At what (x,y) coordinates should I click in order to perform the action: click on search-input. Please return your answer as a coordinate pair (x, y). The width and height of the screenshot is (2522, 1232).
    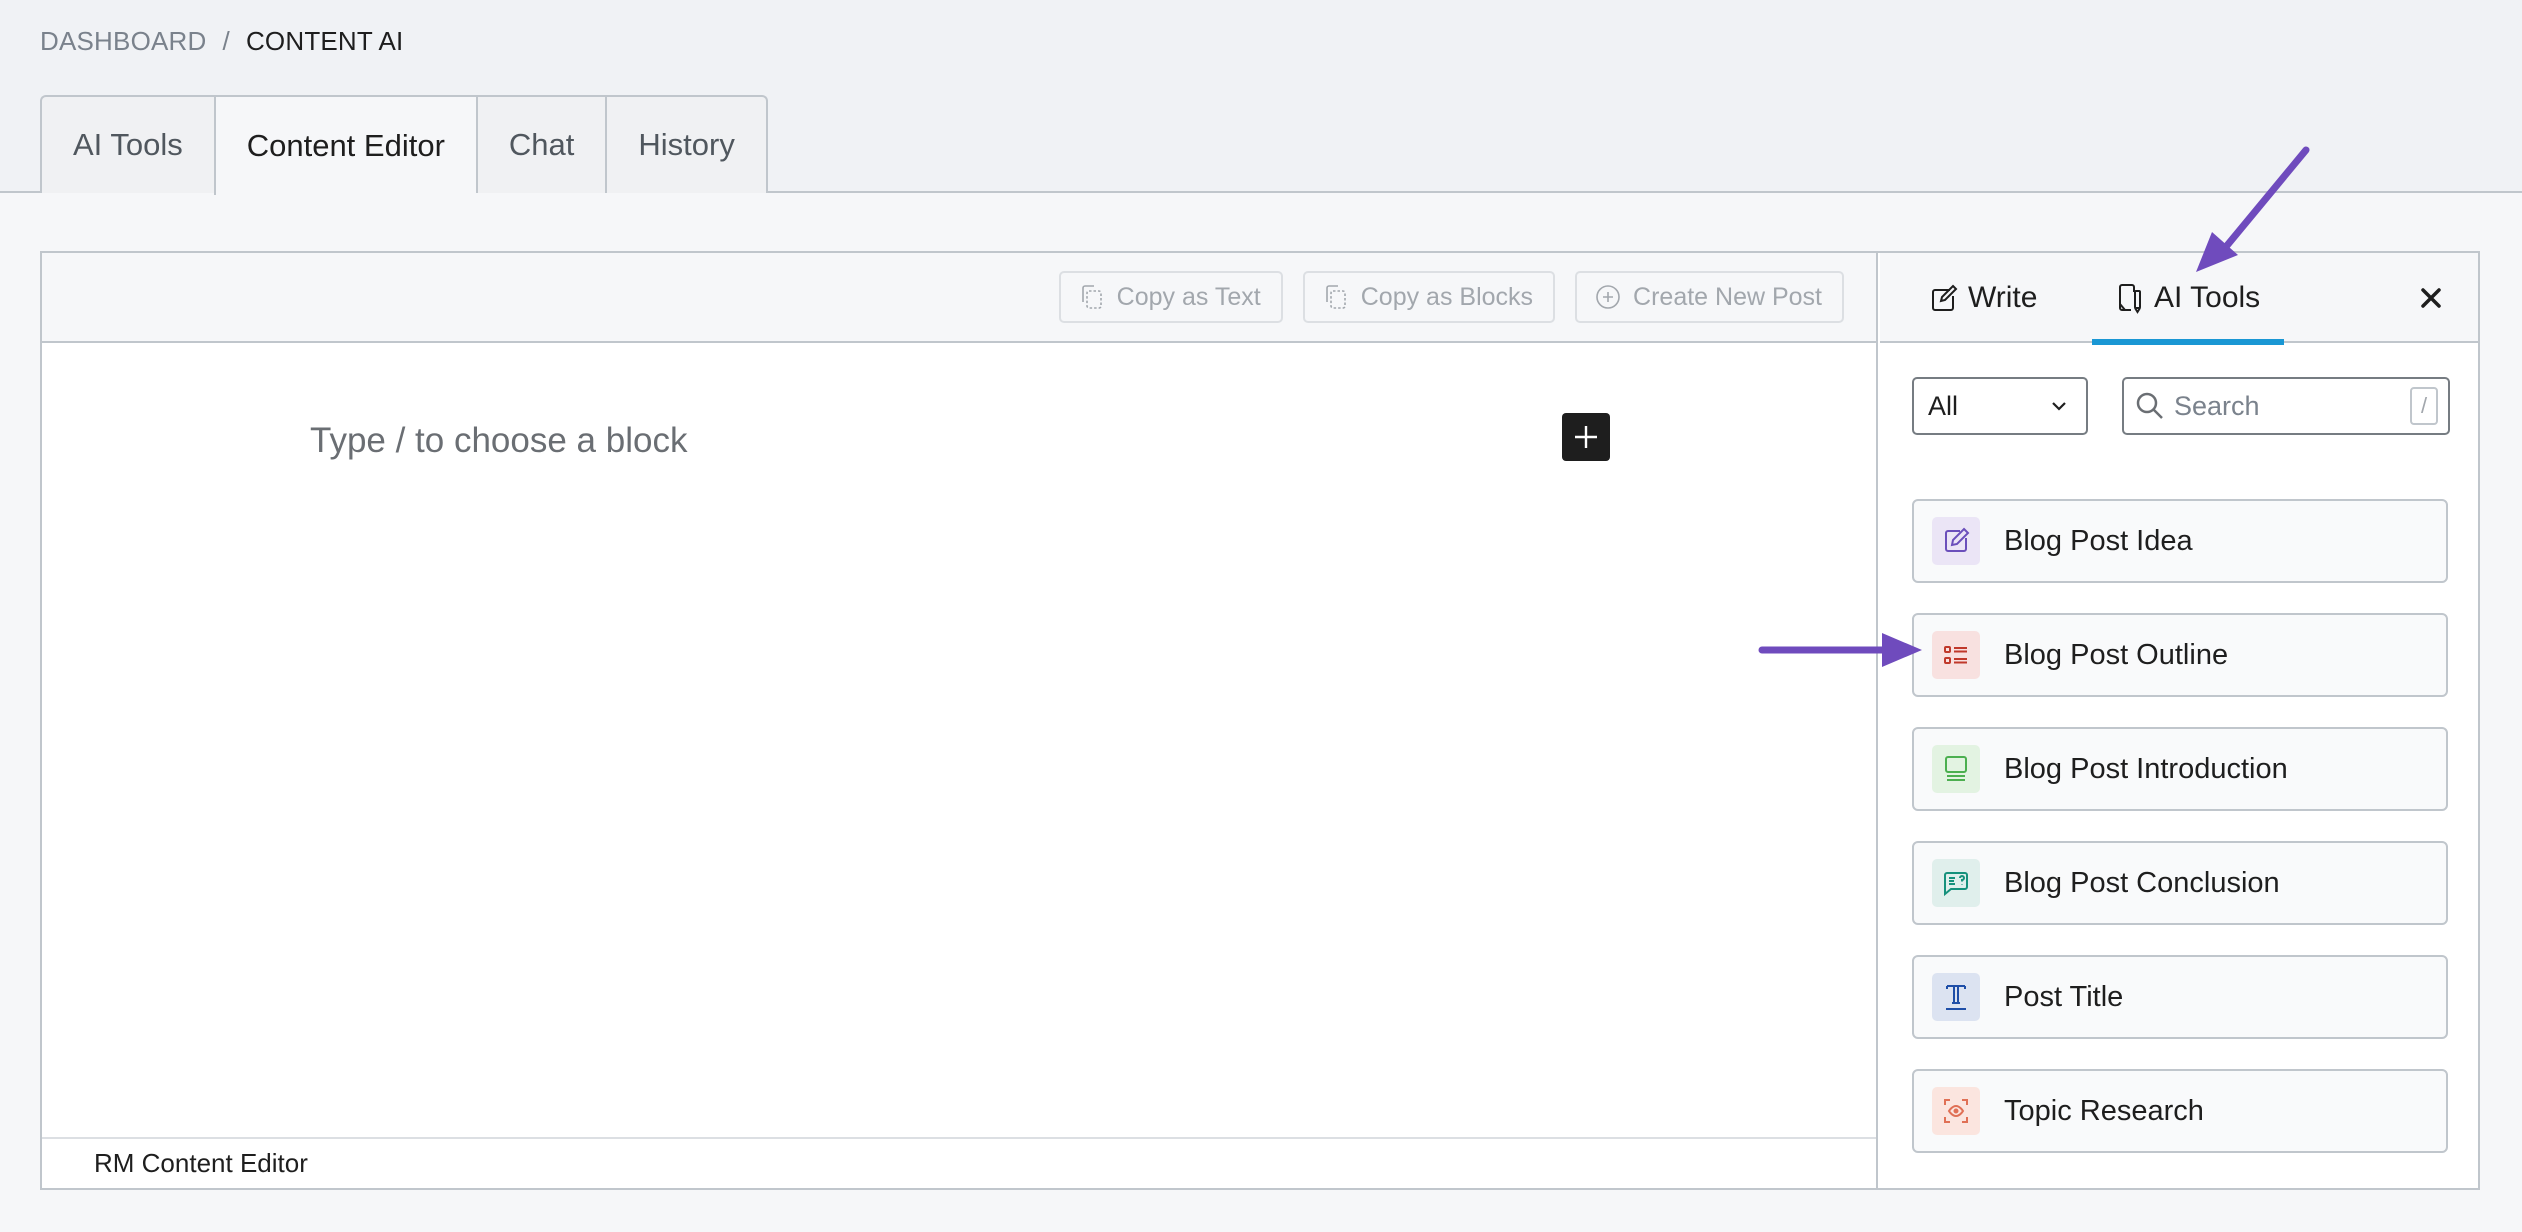
    Looking at the image, I should click on (2288, 406).